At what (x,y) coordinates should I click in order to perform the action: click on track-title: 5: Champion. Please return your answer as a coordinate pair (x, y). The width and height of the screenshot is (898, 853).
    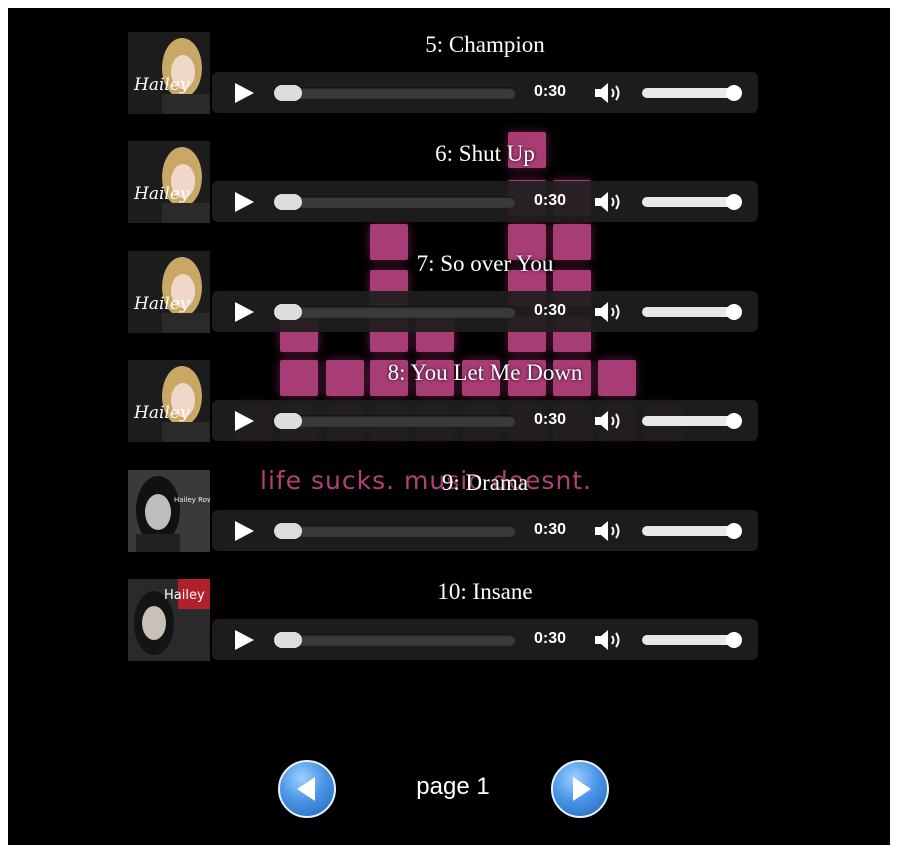
    Looking at the image, I should click on (485, 44).